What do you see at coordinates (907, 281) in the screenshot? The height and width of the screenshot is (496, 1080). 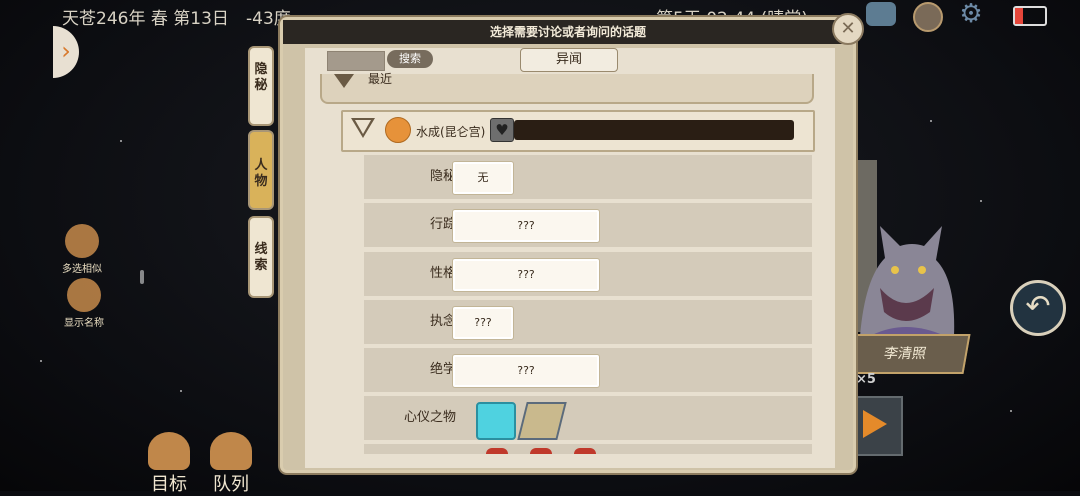 I see `werewolf-portrait` at bounding box center [907, 281].